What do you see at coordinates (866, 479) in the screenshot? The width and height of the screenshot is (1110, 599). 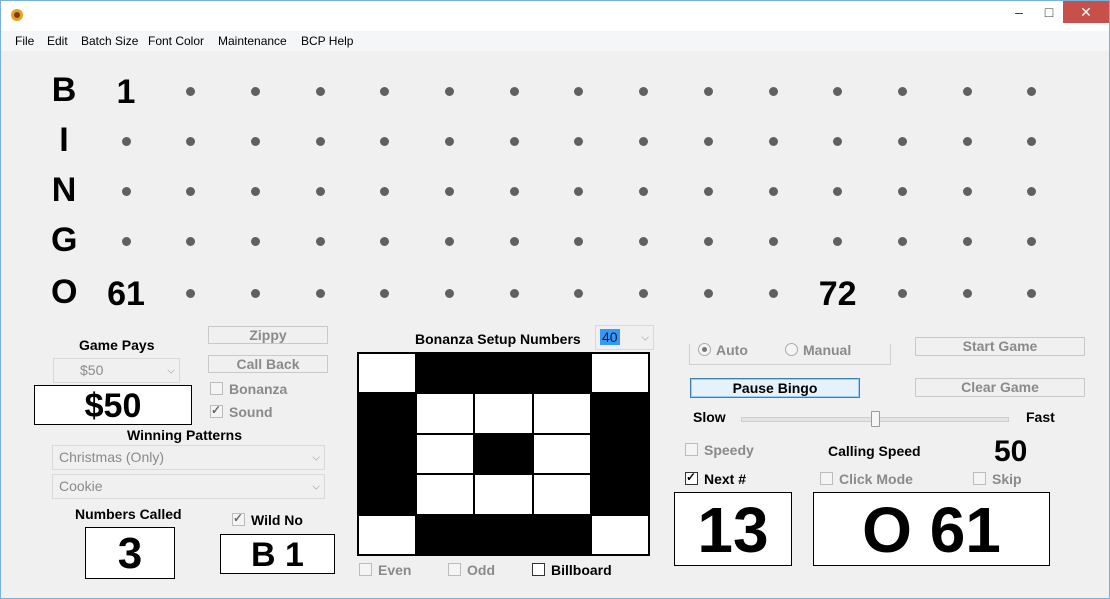 I see `click-mode-checkbox: Click Mode` at bounding box center [866, 479].